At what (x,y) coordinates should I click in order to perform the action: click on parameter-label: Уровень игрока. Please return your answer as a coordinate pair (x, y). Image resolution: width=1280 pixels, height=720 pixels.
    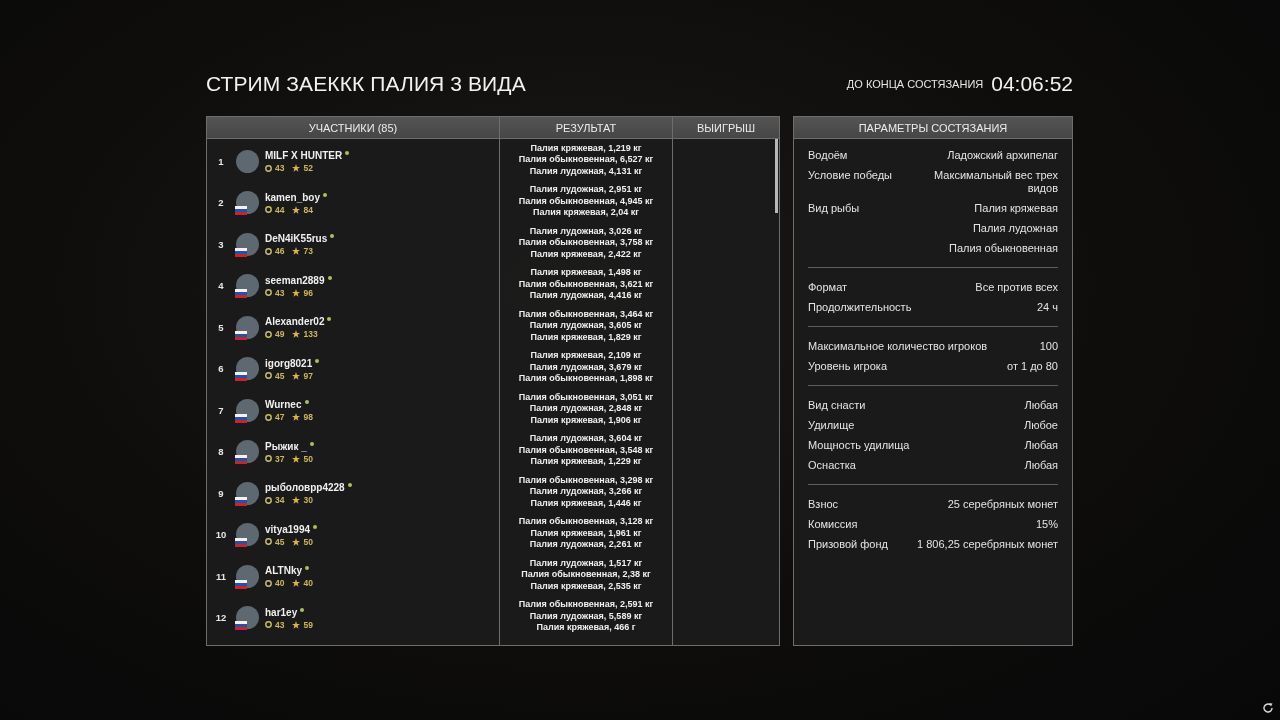
    Looking at the image, I should click on (847, 366).